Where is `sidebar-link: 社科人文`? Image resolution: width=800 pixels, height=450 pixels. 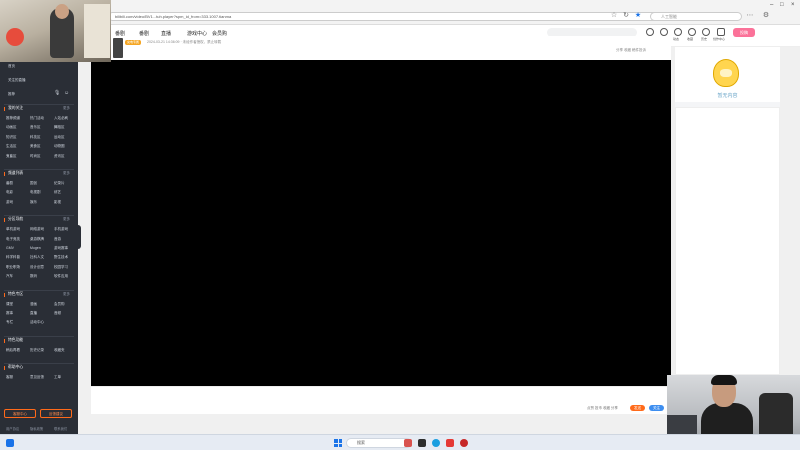 sidebar-link: 社科人文 is located at coordinates (37, 257).